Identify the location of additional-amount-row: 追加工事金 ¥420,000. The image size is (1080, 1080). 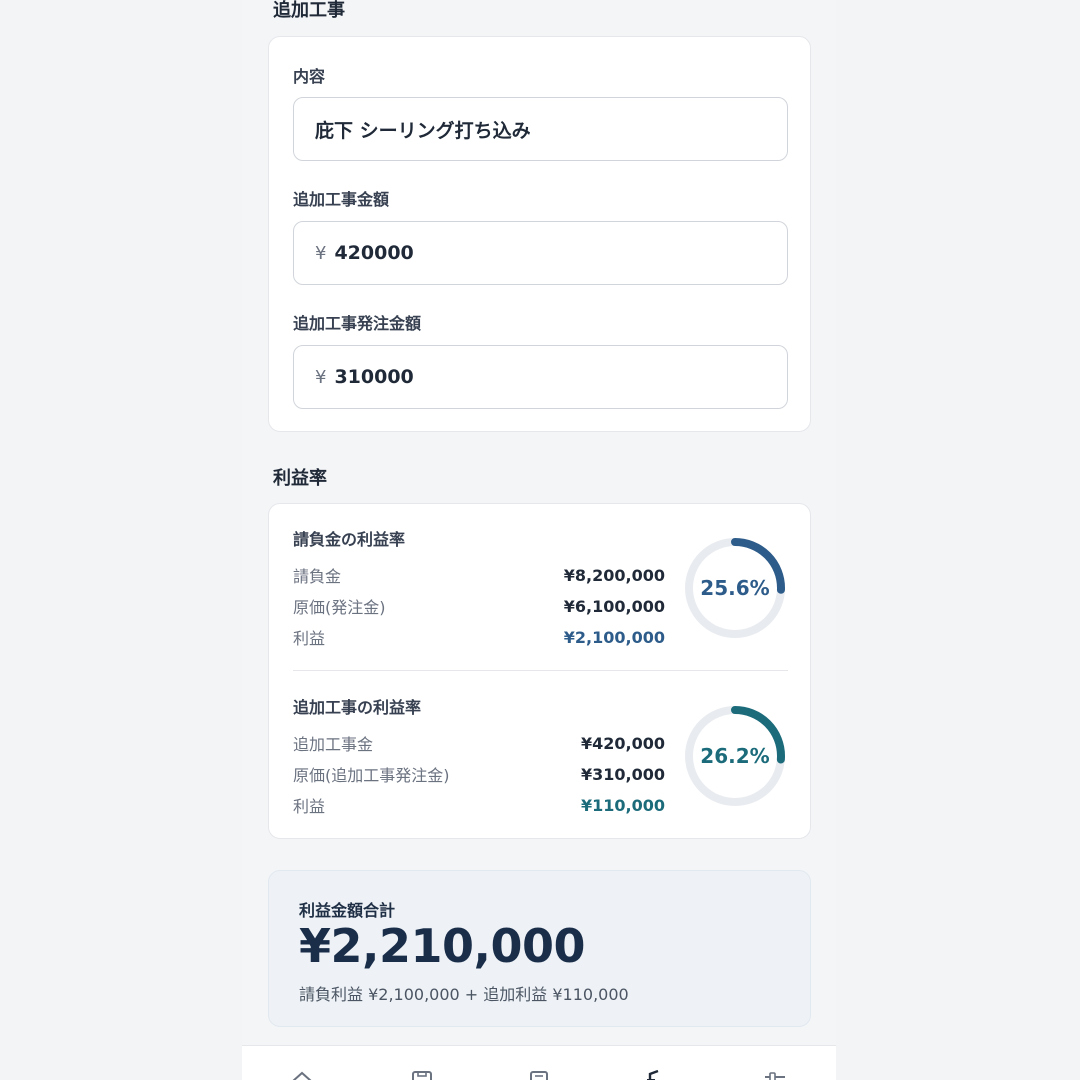
(479, 743).